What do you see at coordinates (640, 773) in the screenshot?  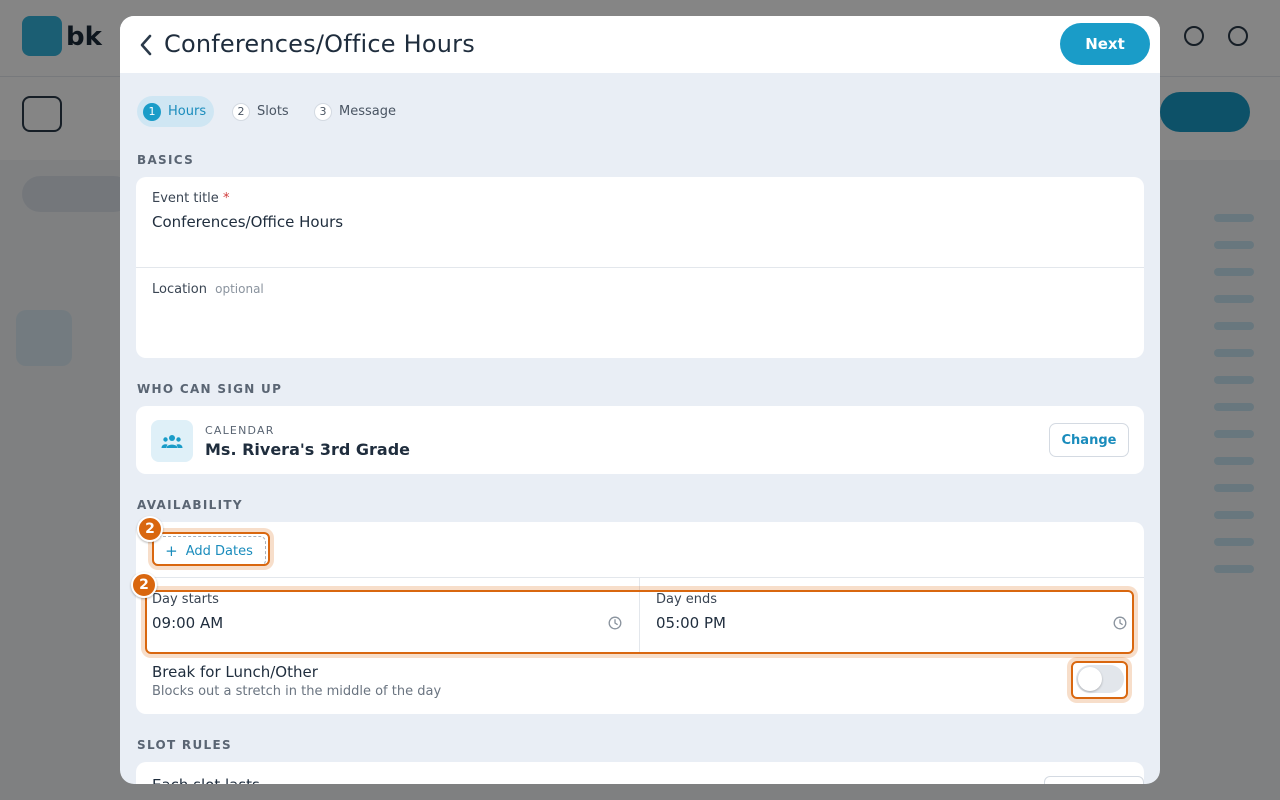 I see `slot-rules-card: Each slot lasts` at bounding box center [640, 773].